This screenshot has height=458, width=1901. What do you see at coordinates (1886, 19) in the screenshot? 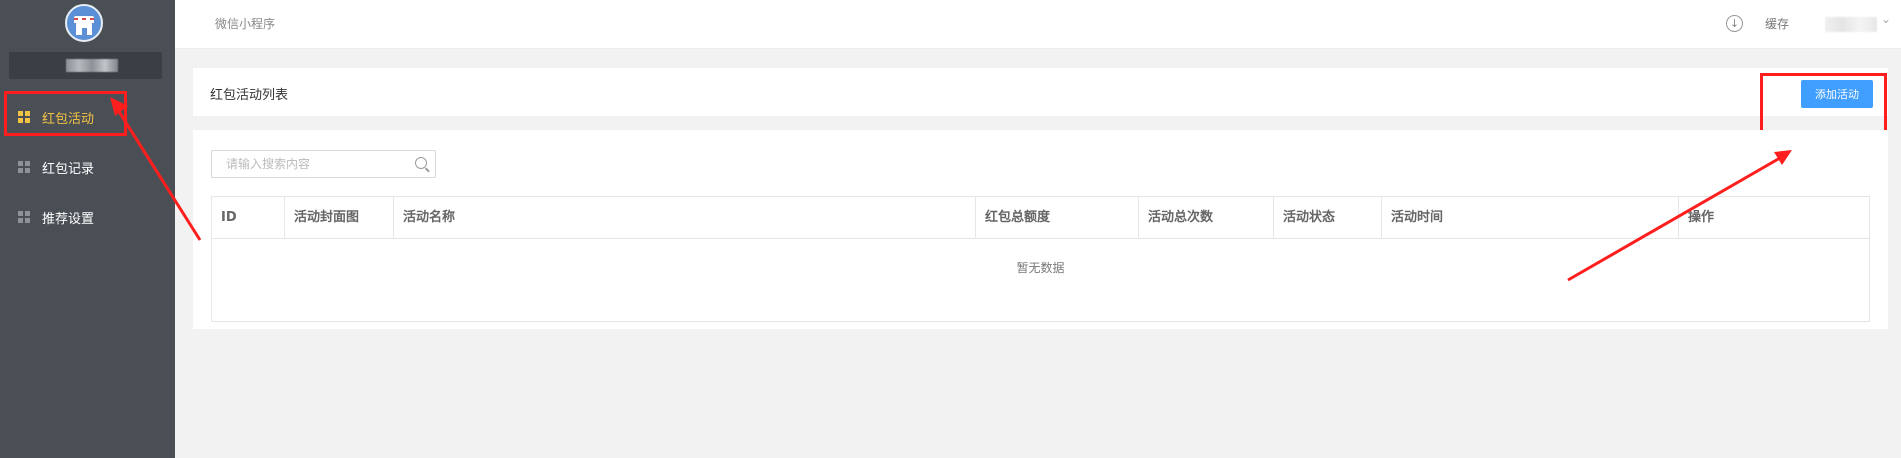
I see `chevron-down-icon: ⌄` at bounding box center [1886, 19].